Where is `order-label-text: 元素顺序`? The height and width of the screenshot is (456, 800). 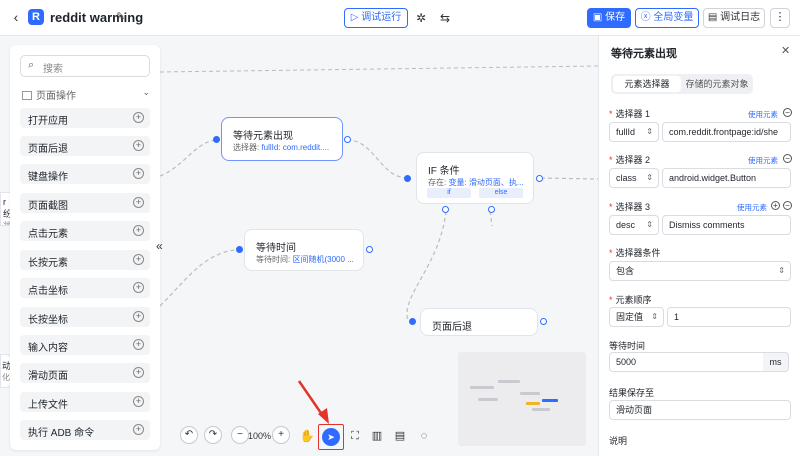
order-label-text: 元素顺序 is located at coordinates (633, 300).